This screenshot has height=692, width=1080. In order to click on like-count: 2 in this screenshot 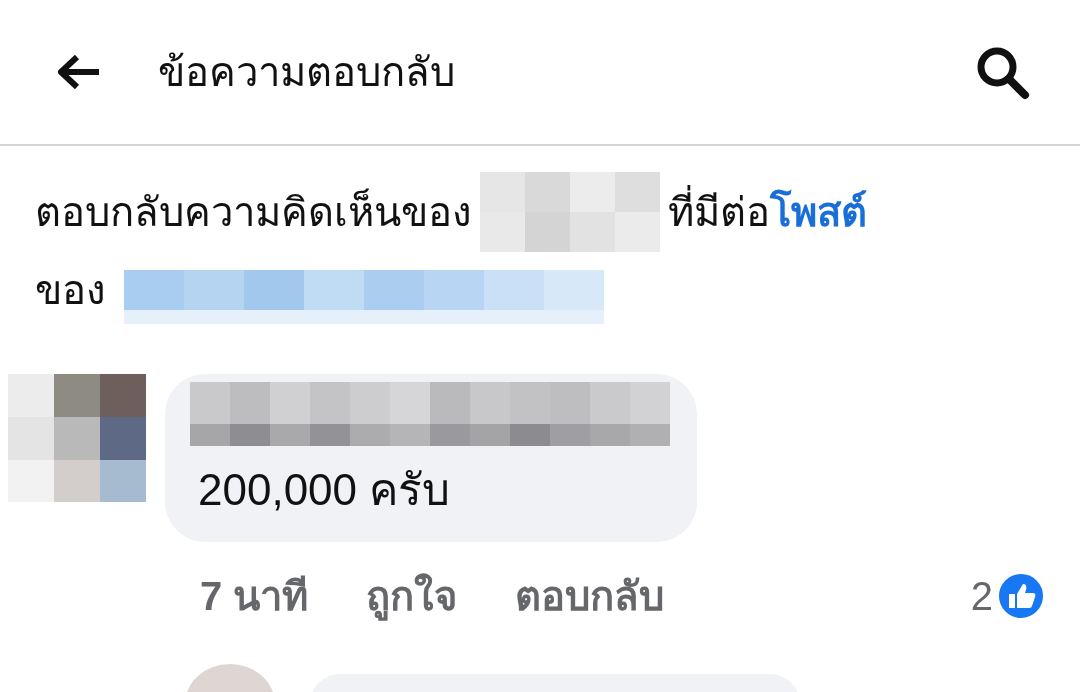, I will do `click(981, 596)`.